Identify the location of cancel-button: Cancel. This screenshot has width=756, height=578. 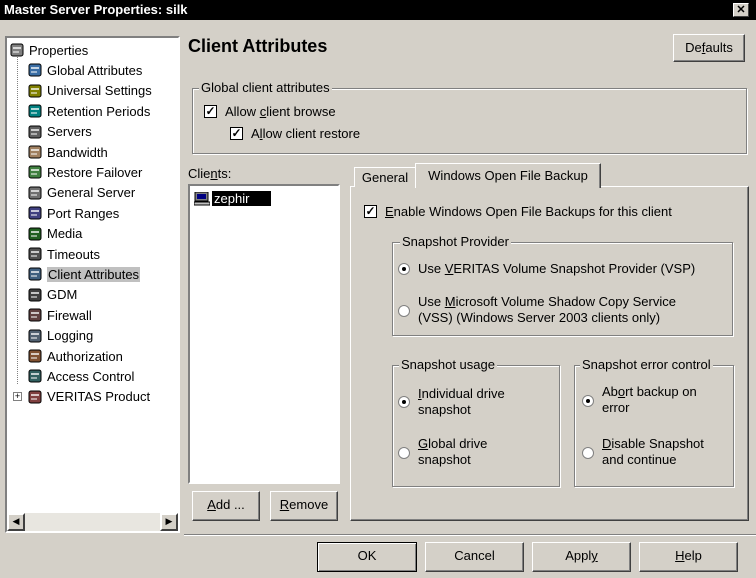
(474, 557).